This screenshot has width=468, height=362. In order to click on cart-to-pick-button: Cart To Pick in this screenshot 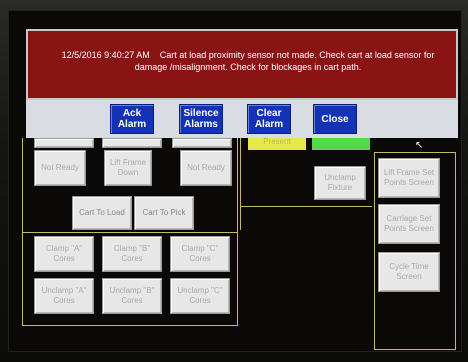, I will do `click(164, 213)`.